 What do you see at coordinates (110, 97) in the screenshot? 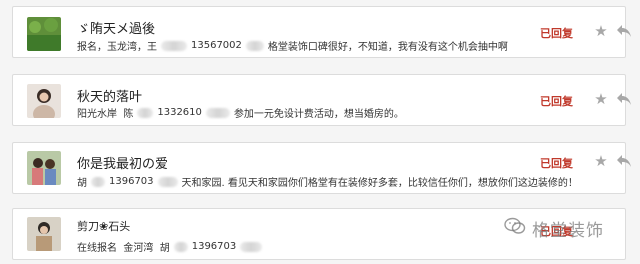
I see `sender-name: 秋天的落叶` at bounding box center [110, 97].